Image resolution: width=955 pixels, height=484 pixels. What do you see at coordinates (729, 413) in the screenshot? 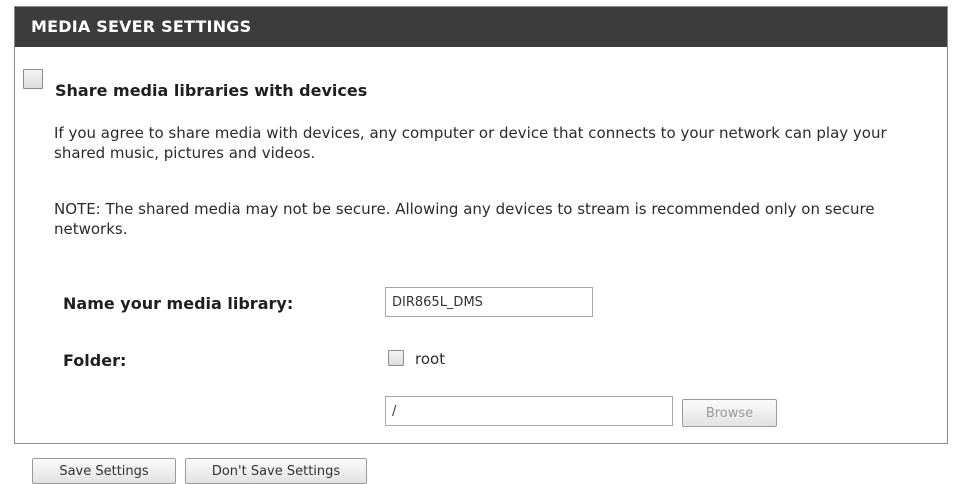
I see `browse-button: Browse` at bounding box center [729, 413].